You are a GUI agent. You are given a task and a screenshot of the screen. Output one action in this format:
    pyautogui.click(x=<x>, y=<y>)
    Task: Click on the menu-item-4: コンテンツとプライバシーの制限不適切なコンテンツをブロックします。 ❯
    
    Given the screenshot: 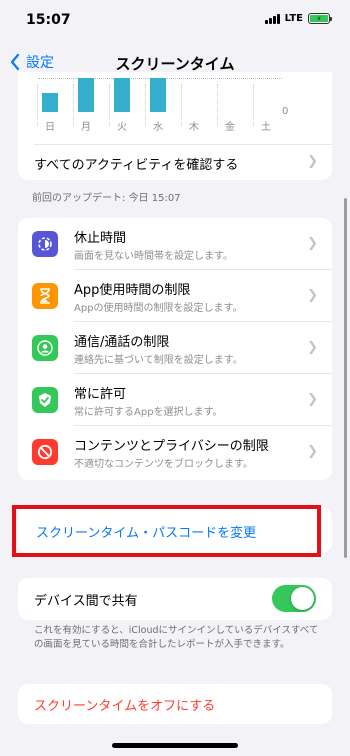 What is the action you would take?
    pyautogui.click(x=175, y=452)
    